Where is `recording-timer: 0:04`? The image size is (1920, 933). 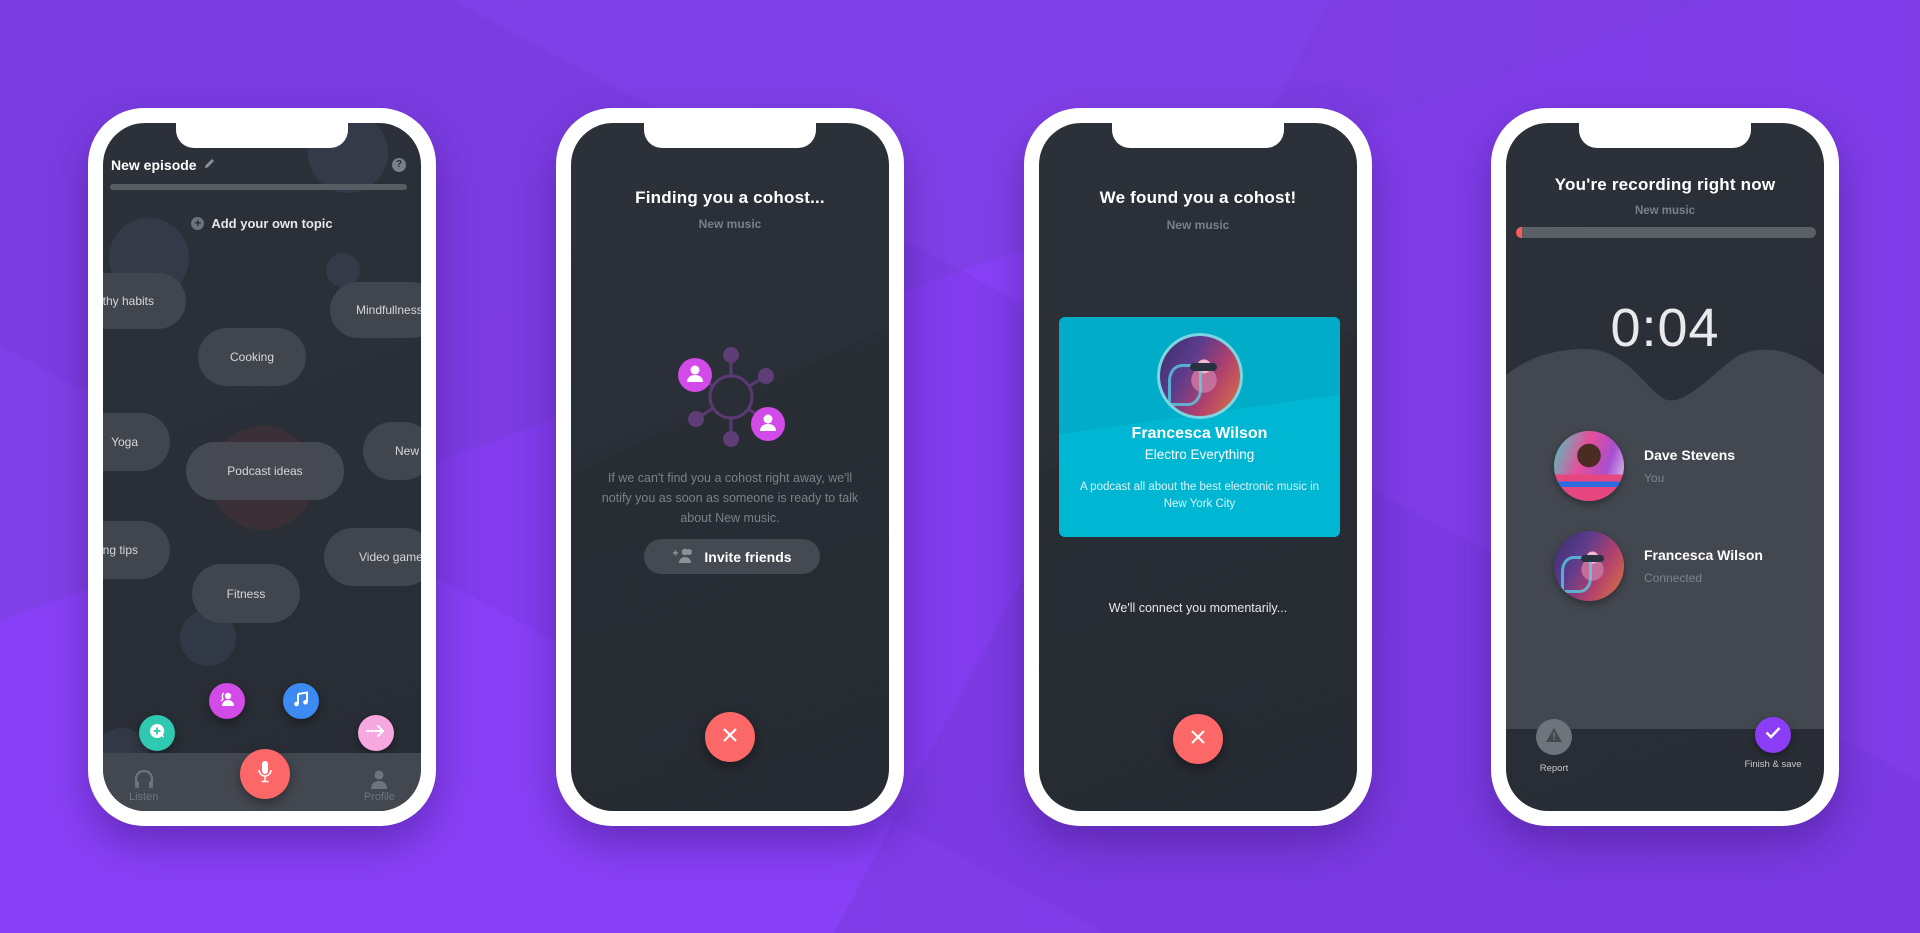 recording-timer: 0:04 is located at coordinates (1665, 328).